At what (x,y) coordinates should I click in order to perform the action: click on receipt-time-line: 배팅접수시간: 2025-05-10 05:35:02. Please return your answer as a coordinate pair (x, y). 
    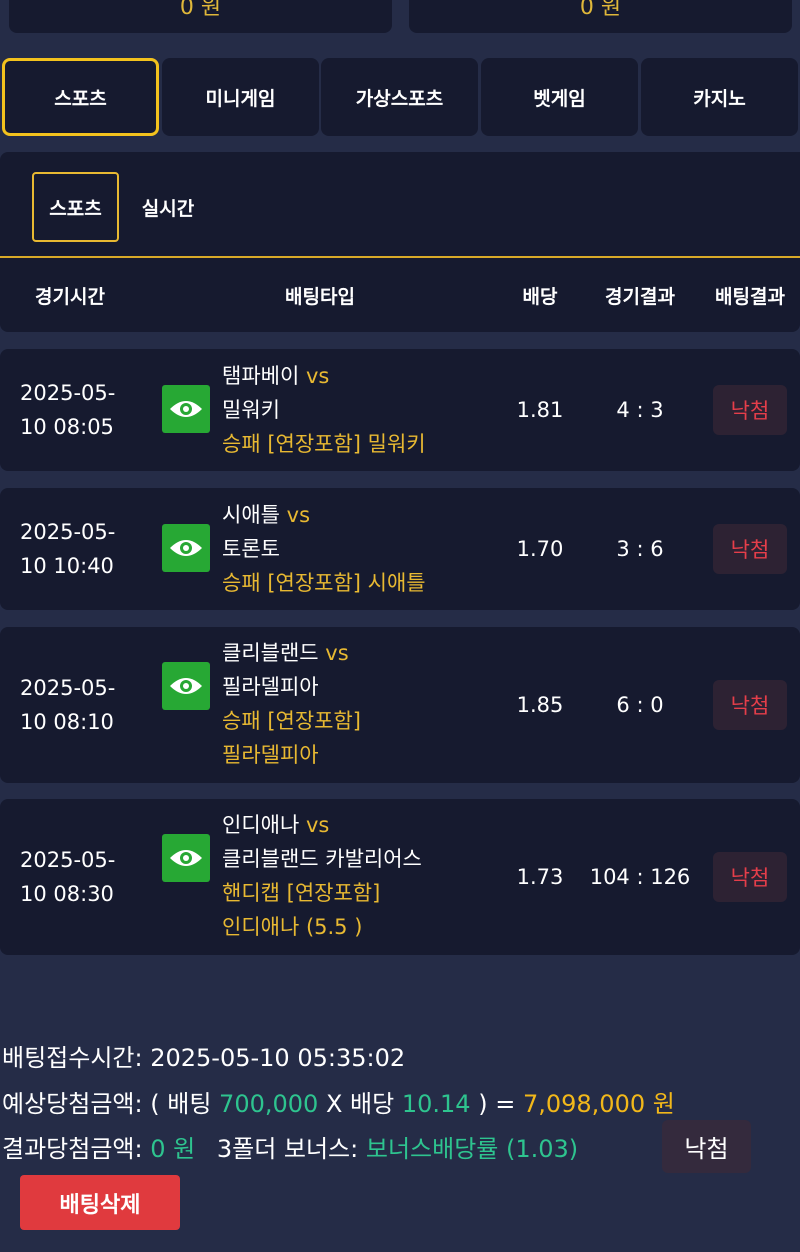
    Looking at the image, I should click on (203, 1055).